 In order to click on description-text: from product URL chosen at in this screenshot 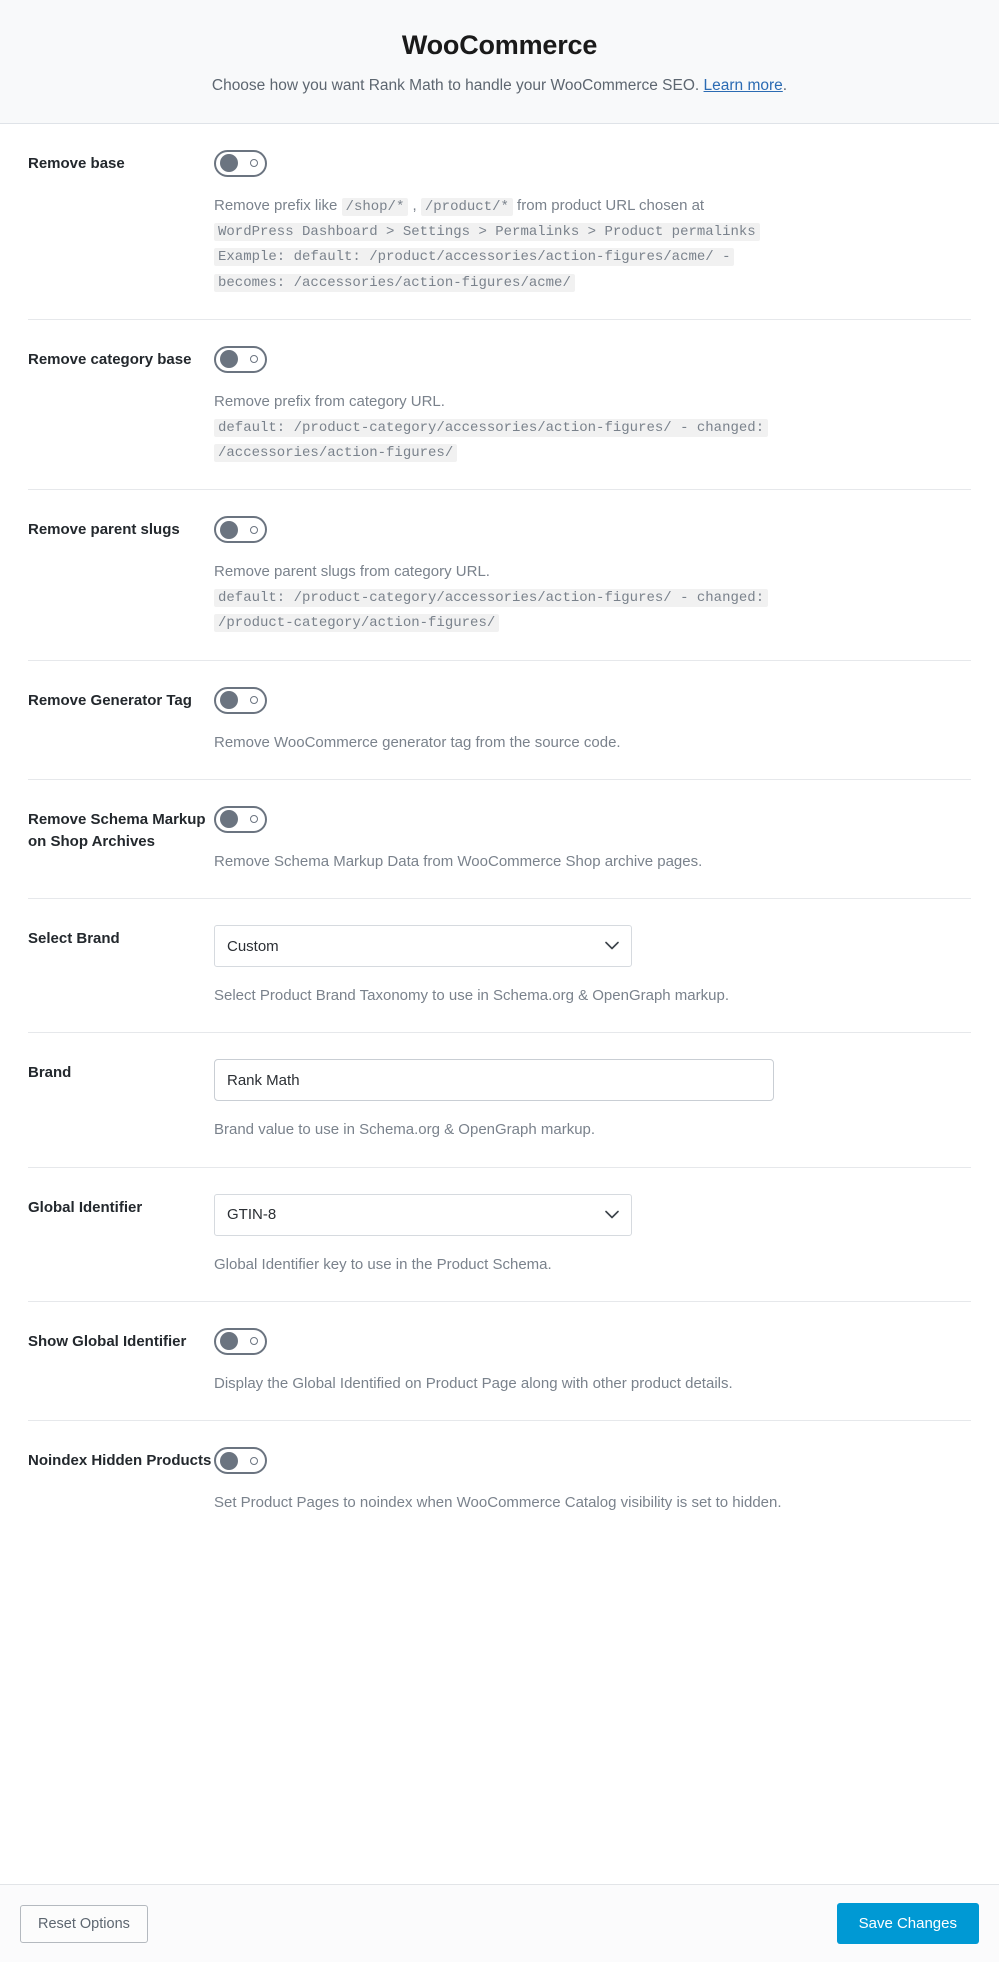, I will do `click(608, 205)`.